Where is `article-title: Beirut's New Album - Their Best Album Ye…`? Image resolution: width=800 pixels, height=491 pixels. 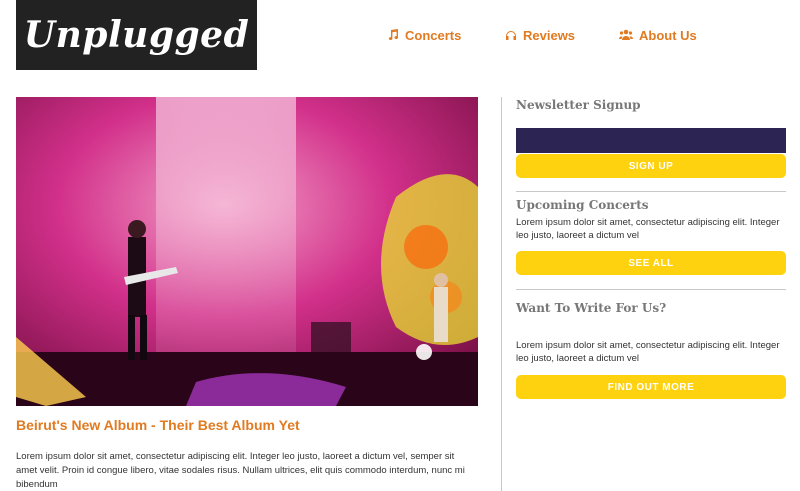
article-title: Beirut's New Album - Their Best Album Ye… is located at coordinates (158, 425).